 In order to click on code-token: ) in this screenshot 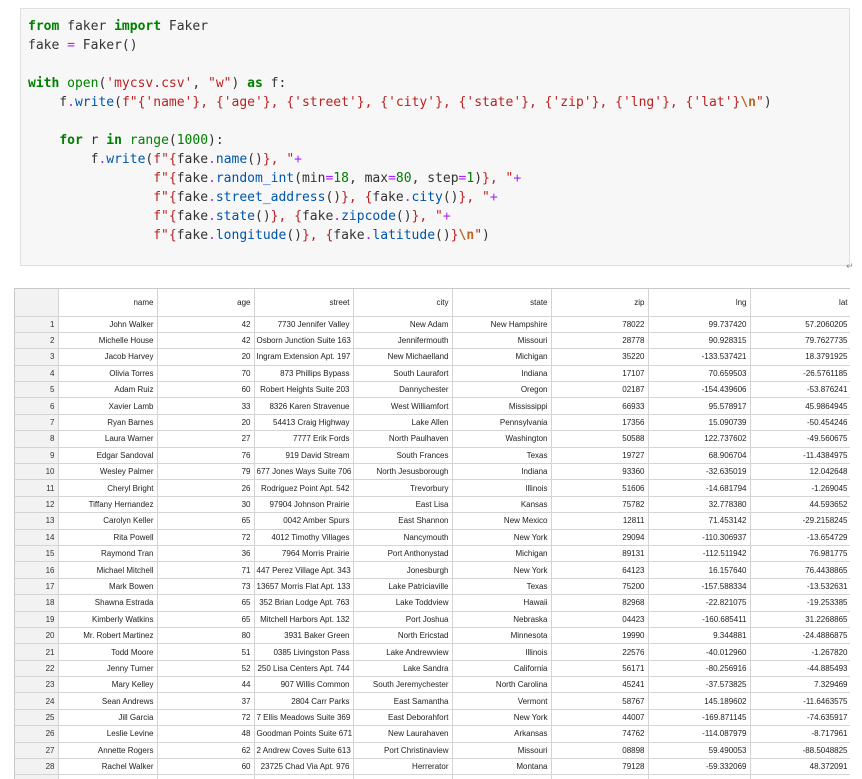, I will do `click(478, 178)`.